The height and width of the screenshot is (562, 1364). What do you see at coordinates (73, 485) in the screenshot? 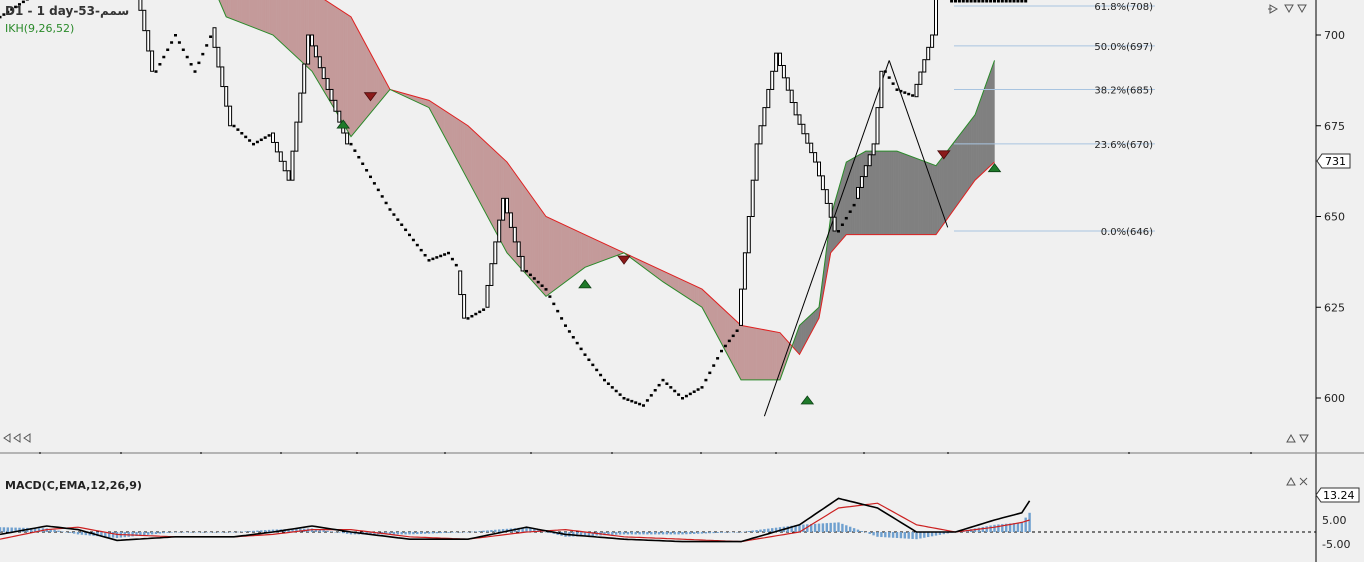
I see `macd-title: MACD(C,EMA,12,26,9)` at bounding box center [73, 485].